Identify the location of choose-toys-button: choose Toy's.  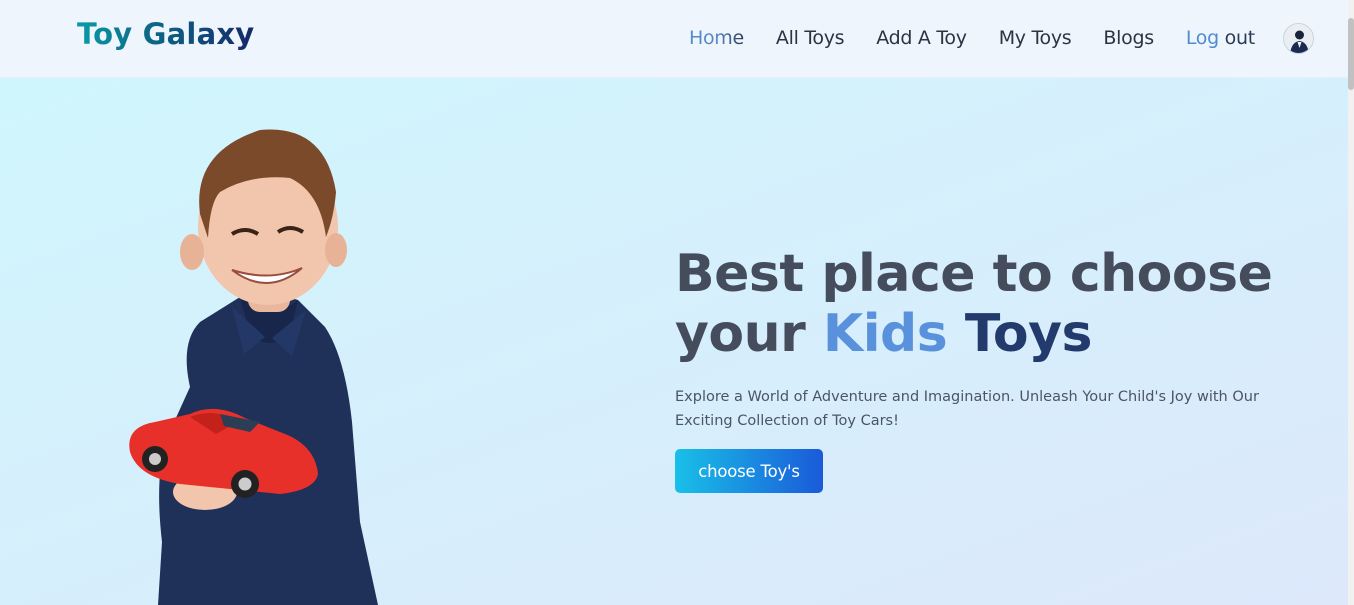
(749, 471).